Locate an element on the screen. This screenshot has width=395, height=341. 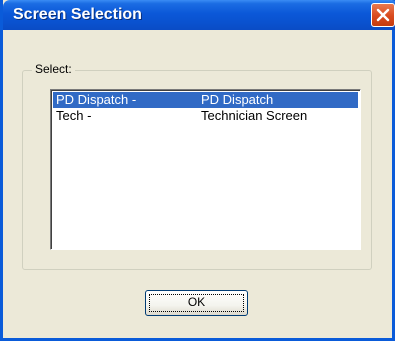
list-item-code: Tech - is located at coordinates (74, 115).